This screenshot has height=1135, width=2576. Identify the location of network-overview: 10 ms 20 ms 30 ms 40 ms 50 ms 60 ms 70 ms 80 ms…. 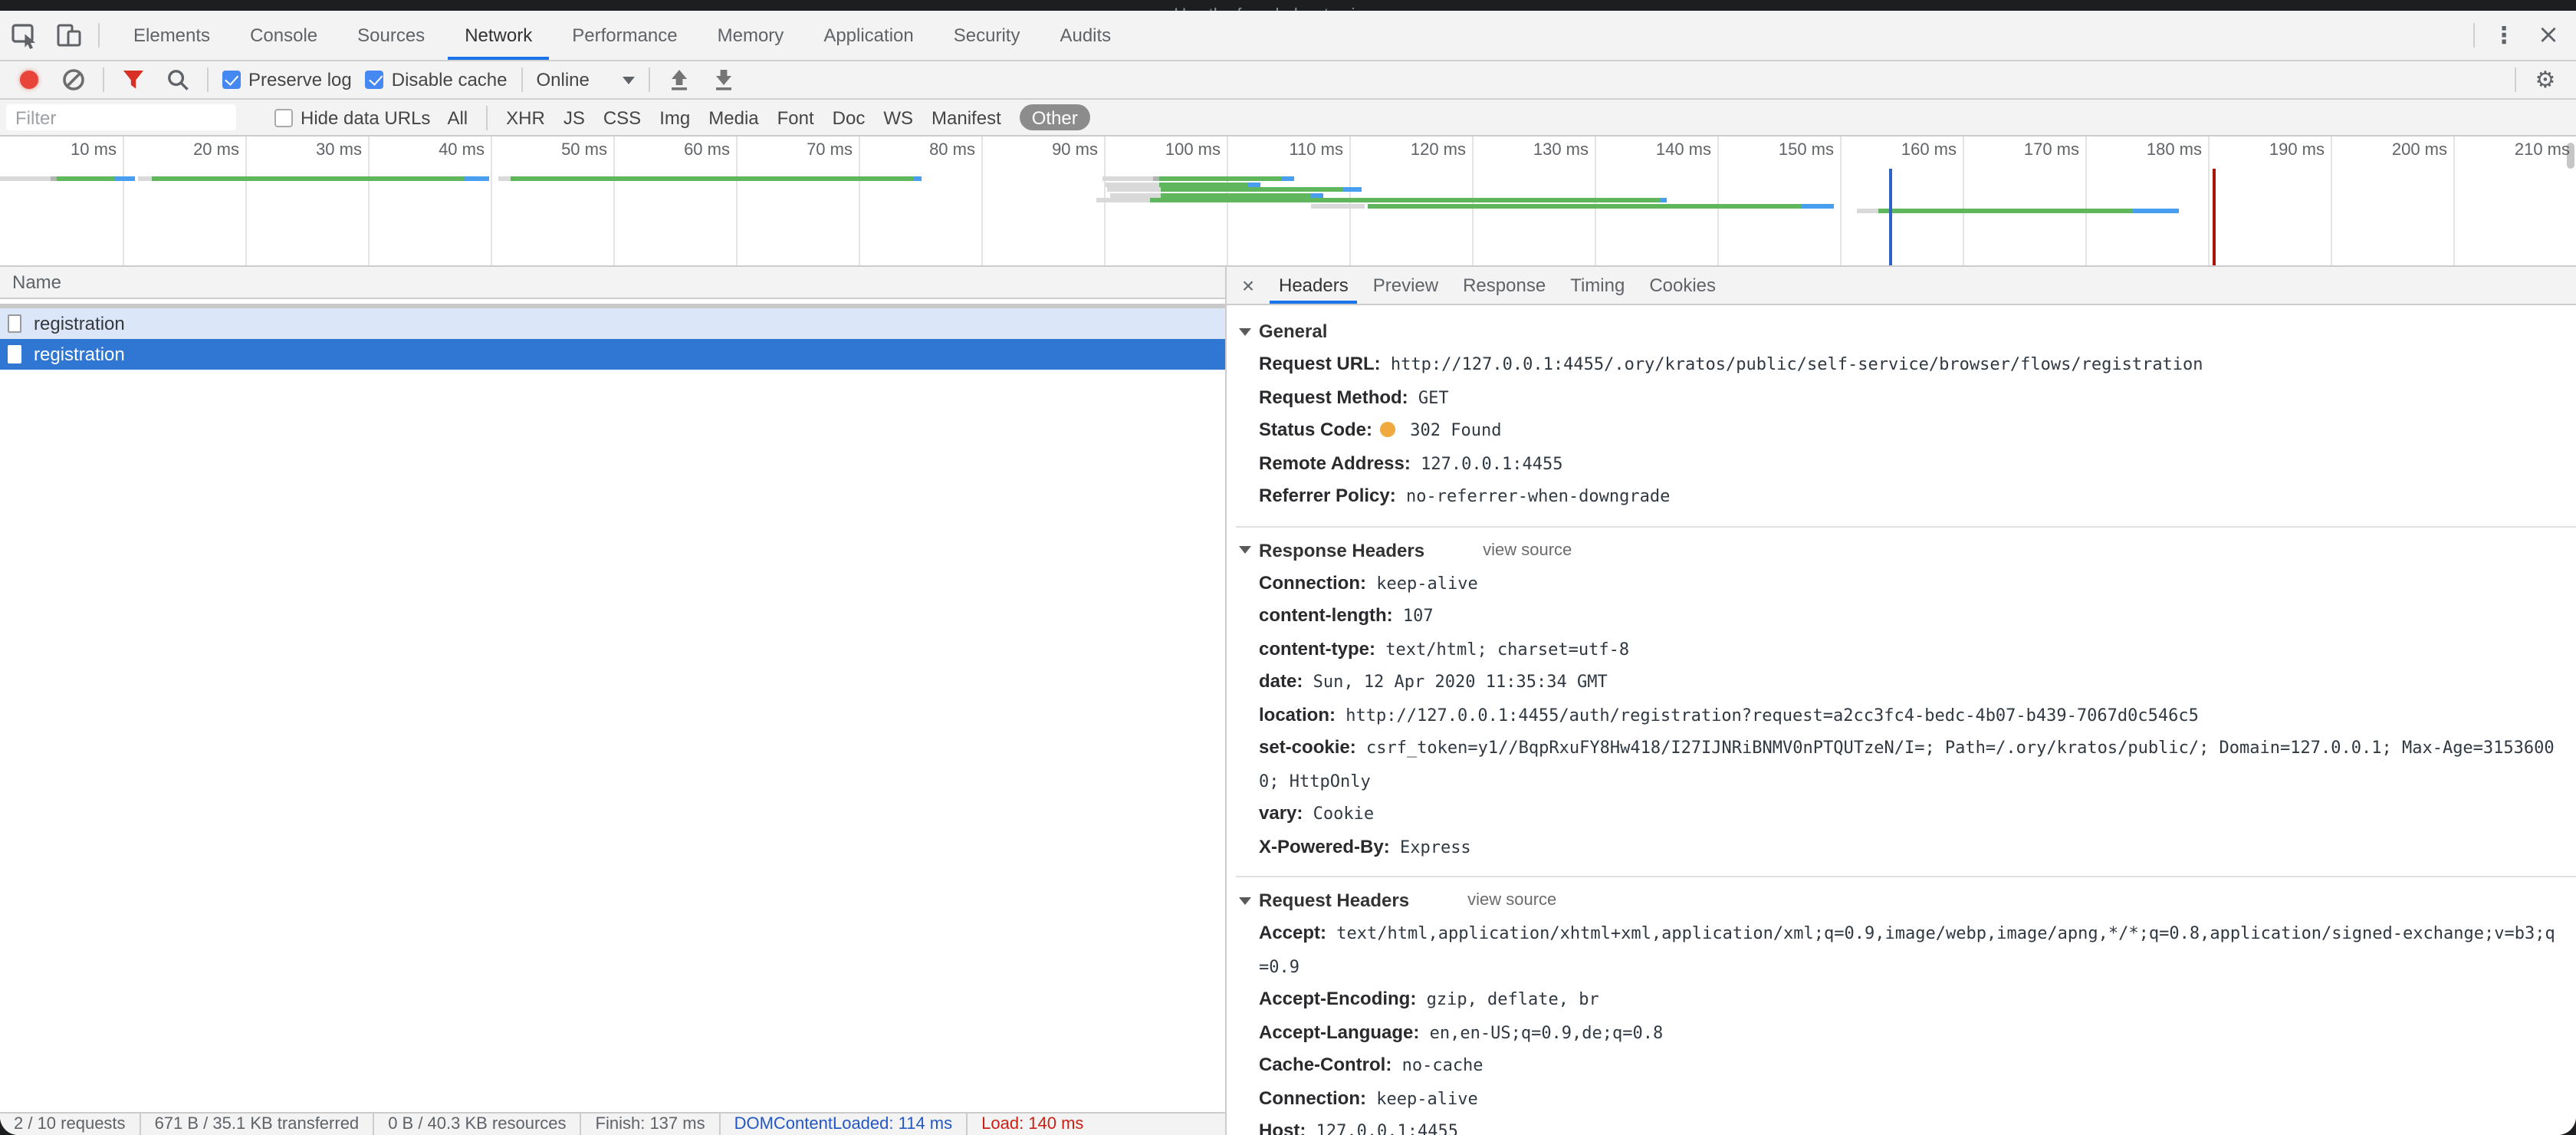
(1288, 202).